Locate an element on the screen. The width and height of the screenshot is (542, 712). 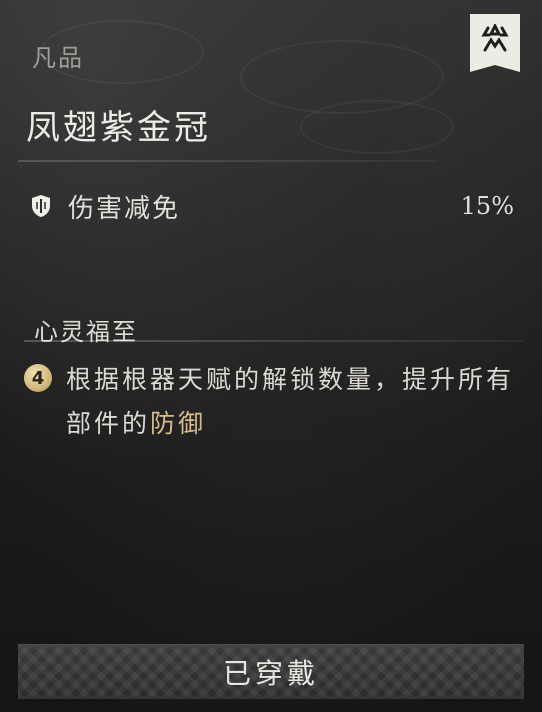
shield-icon is located at coordinates (41, 206).